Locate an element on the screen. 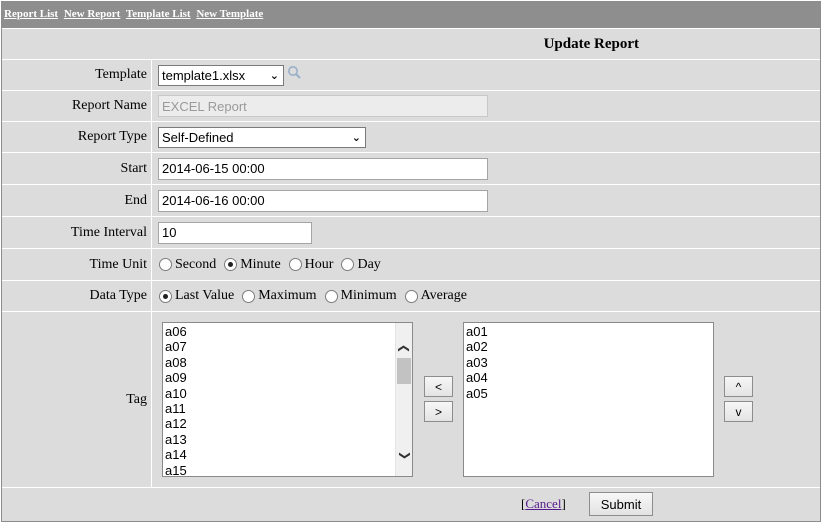 This screenshot has height=523, width=822. cancel-link: Cancel is located at coordinates (543, 503).